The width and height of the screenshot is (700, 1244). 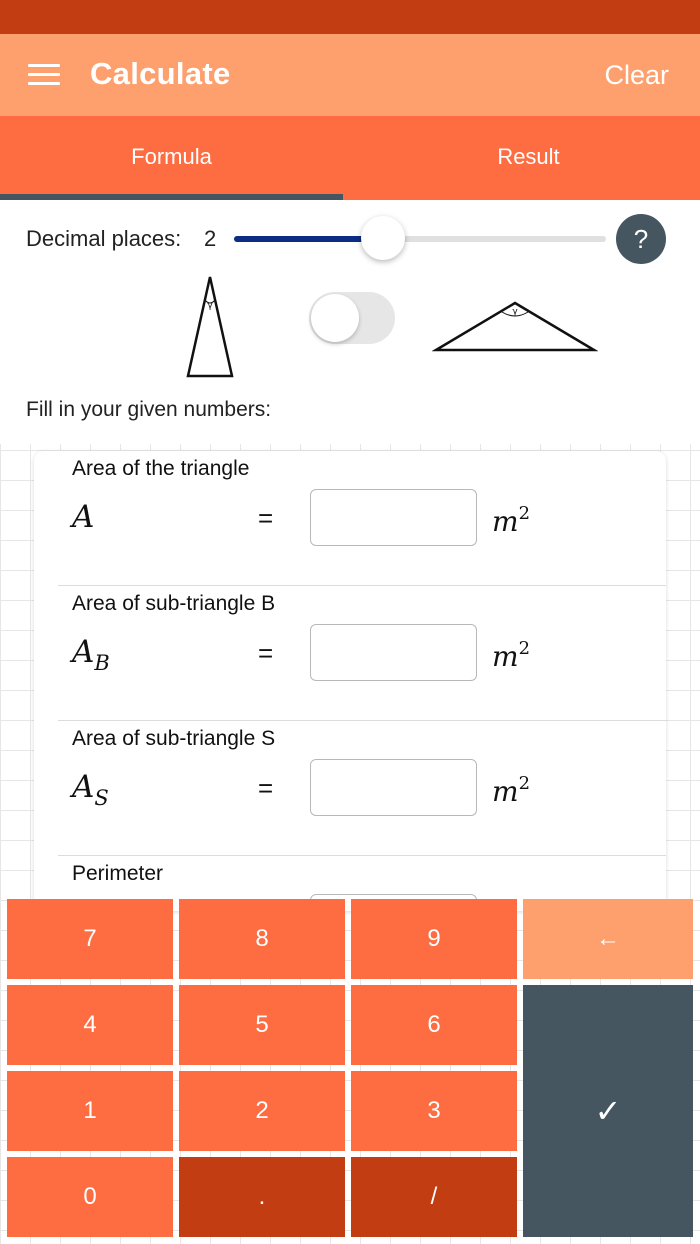 I want to click on field-area-b: Area of sub-triangle B AB = m2, so click(x=350, y=653).